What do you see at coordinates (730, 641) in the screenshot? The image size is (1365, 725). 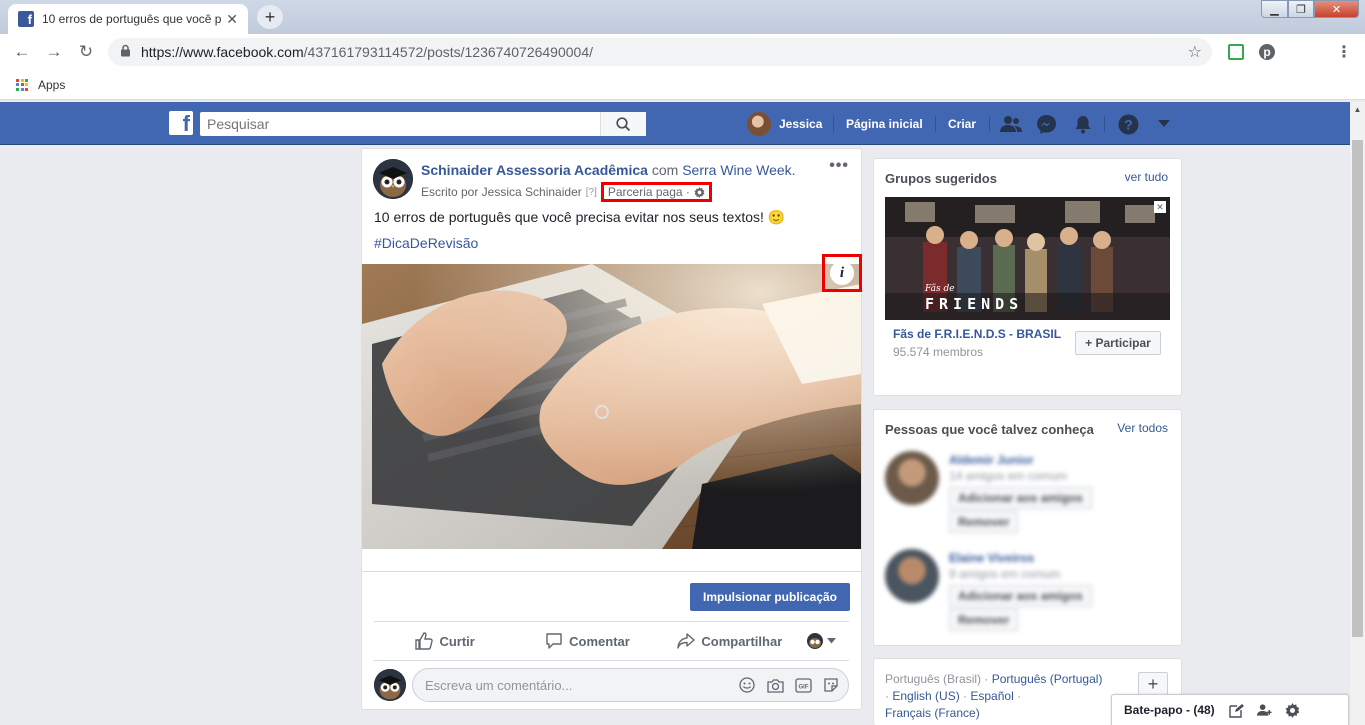 I see `share-button: Compartilhar` at bounding box center [730, 641].